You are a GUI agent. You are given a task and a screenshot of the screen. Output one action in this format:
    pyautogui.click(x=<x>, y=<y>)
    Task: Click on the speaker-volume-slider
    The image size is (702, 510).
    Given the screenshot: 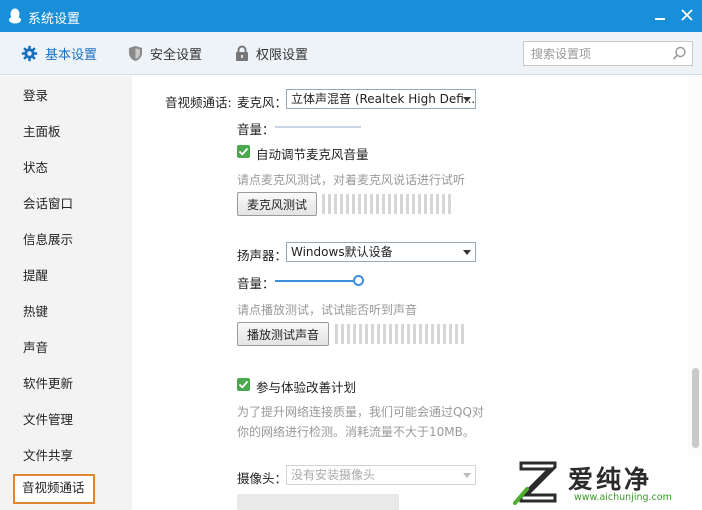 What is the action you would take?
    pyautogui.click(x=316, y=281)
    